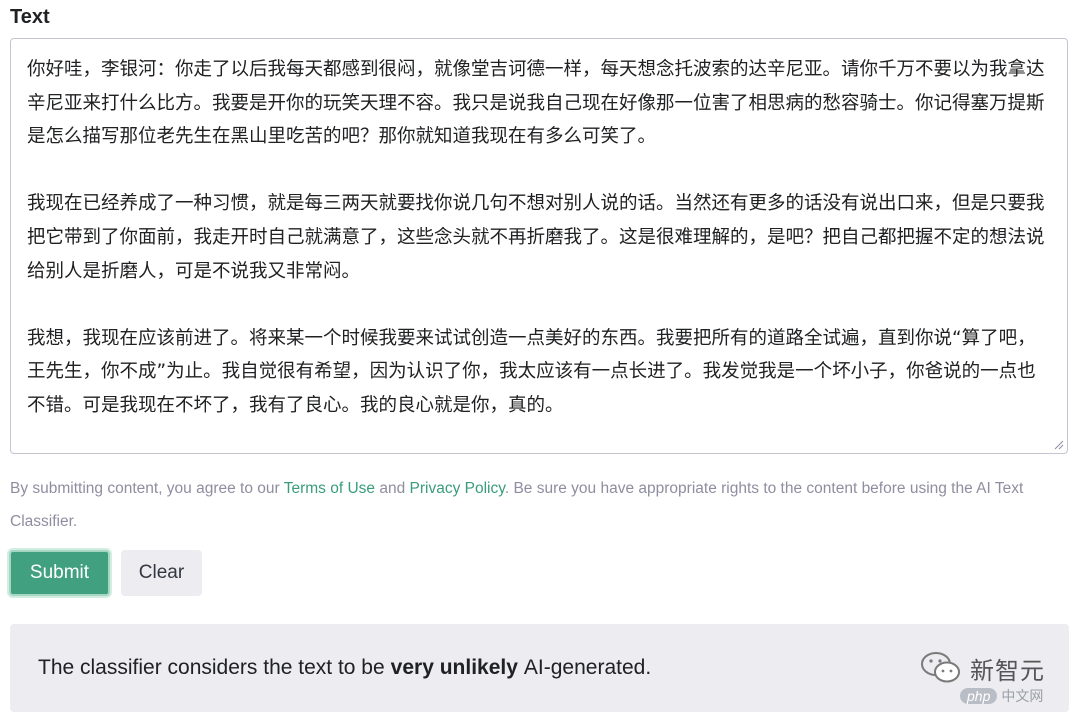 The image size is (1080, 726). I want to click on wechat-logo-icon, so click(940, 667).